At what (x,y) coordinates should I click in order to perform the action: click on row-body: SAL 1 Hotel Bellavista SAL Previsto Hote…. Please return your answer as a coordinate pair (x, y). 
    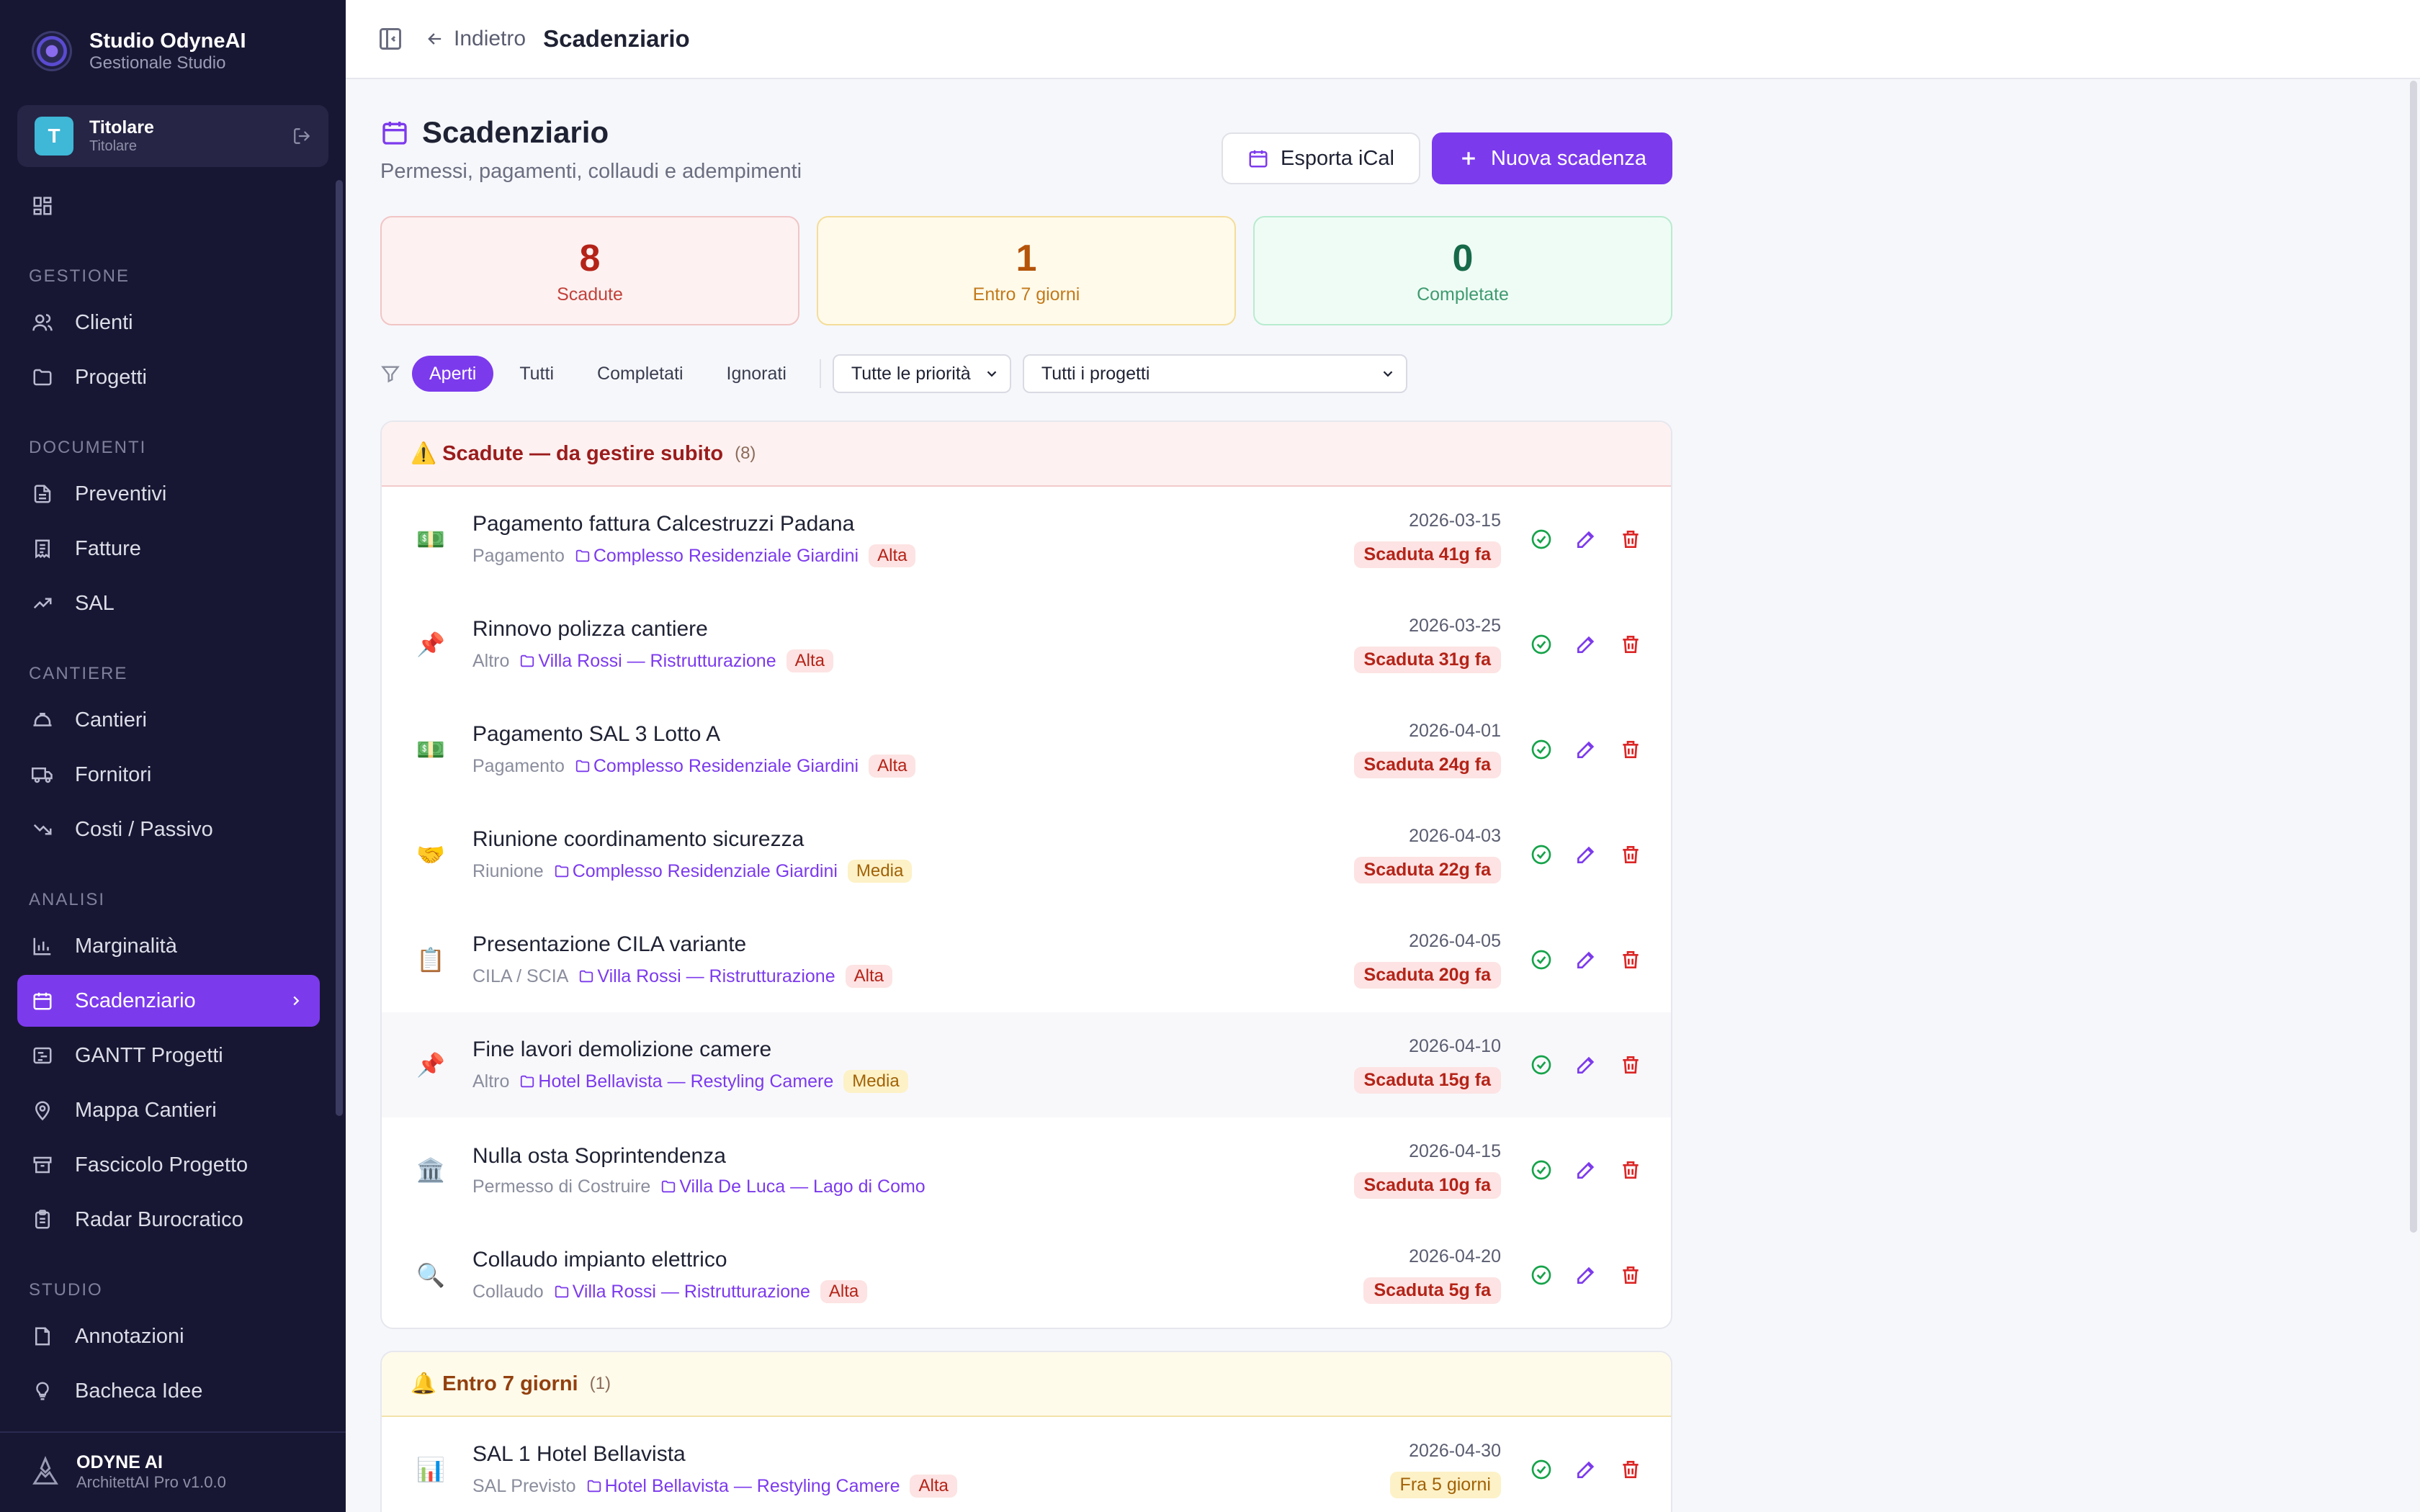
    Looking at the image, I should click on (931, 1469).